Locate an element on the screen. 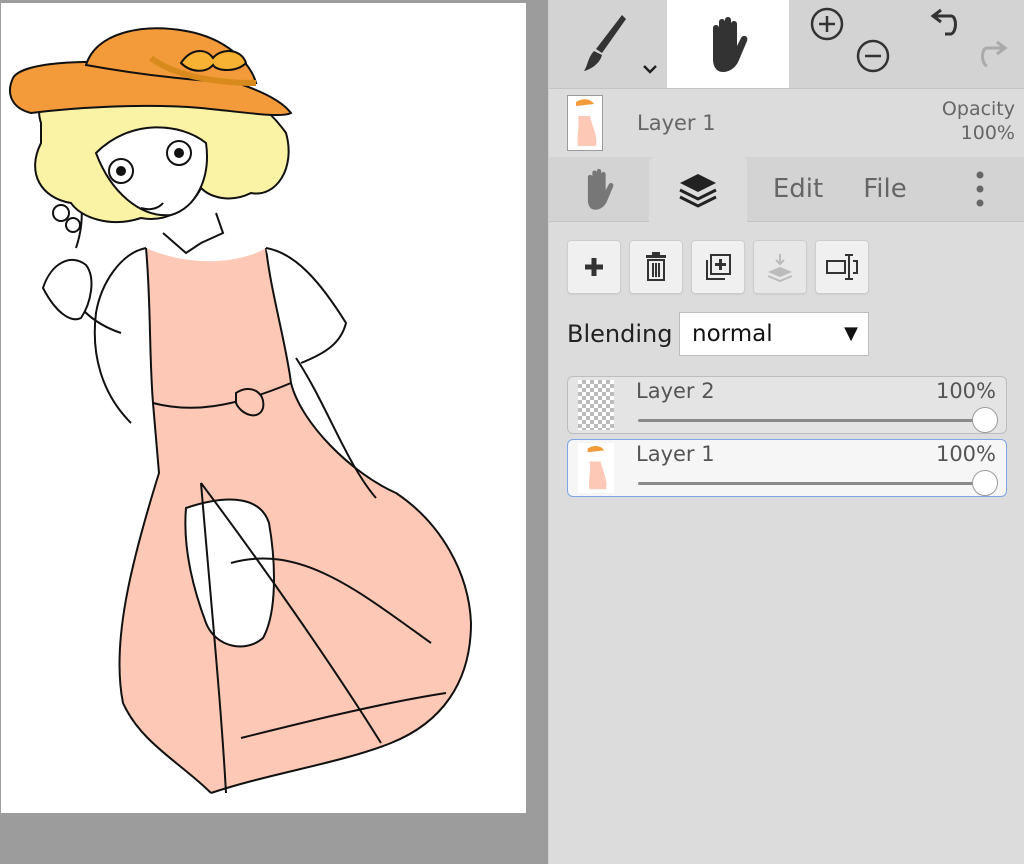  tool-bar is located at coordinates (786, 44).